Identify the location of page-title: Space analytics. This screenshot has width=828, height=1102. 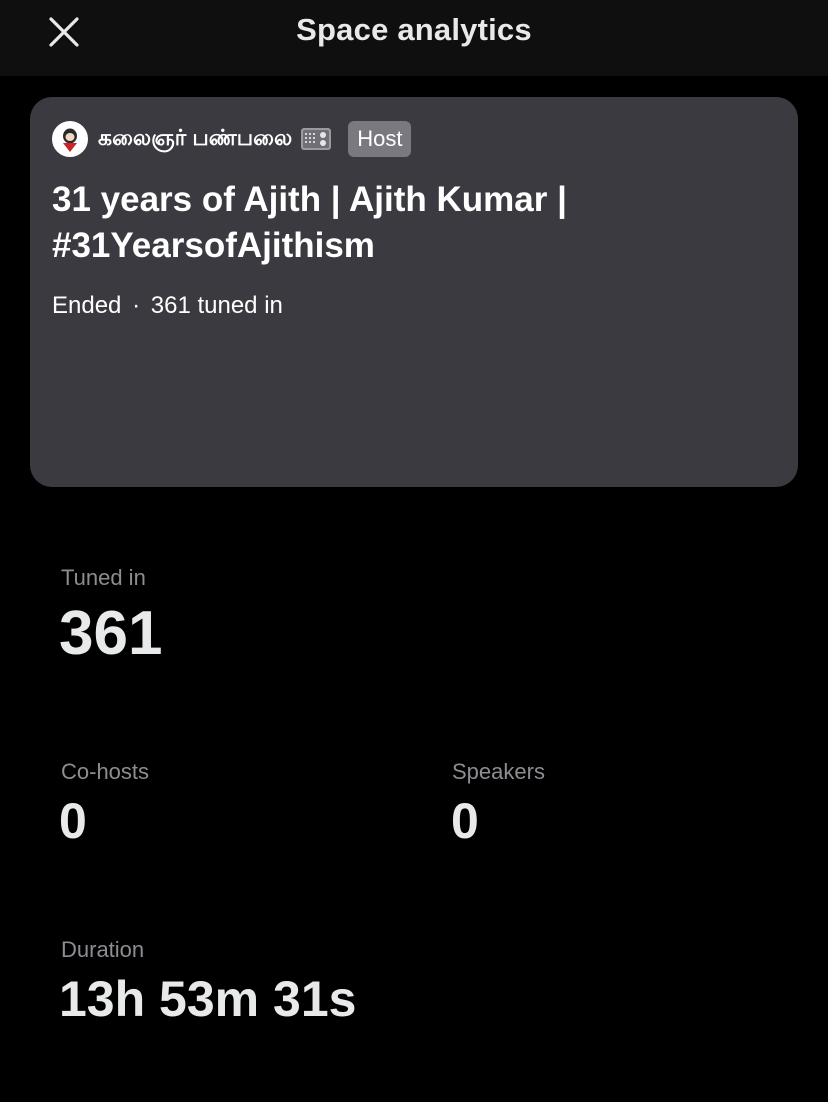
(414, 29).